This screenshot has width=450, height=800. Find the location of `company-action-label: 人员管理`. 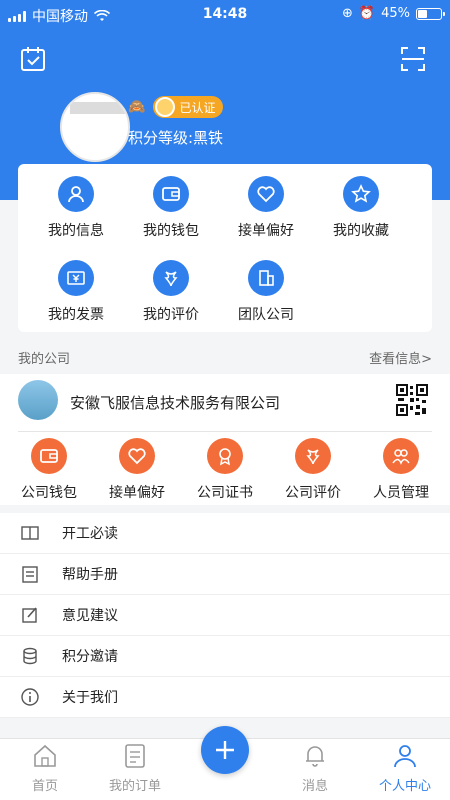

company-action-label: 人员管理 is located at coordinates (401, 493).